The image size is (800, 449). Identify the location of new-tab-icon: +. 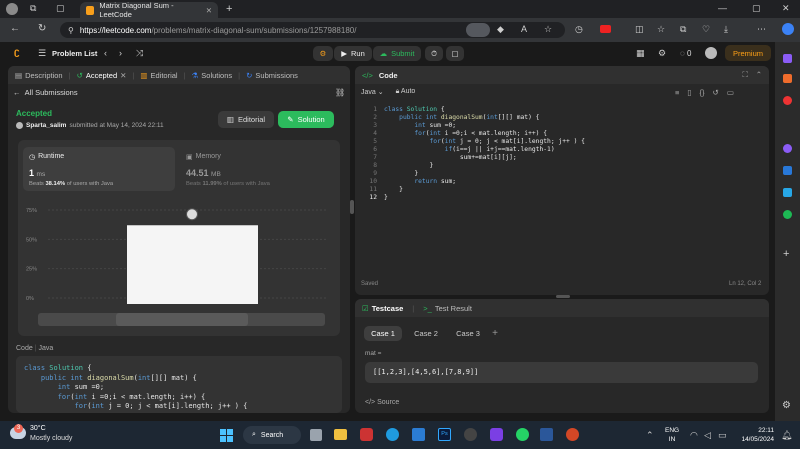
(229, 9).